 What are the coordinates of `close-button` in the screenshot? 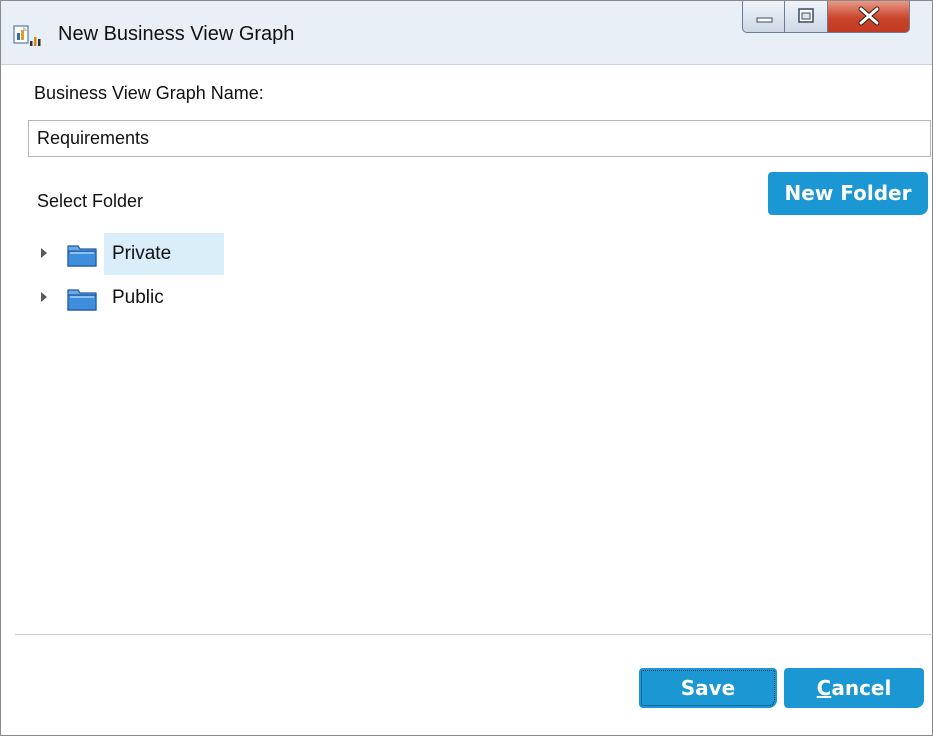 It's located at (869, 17).